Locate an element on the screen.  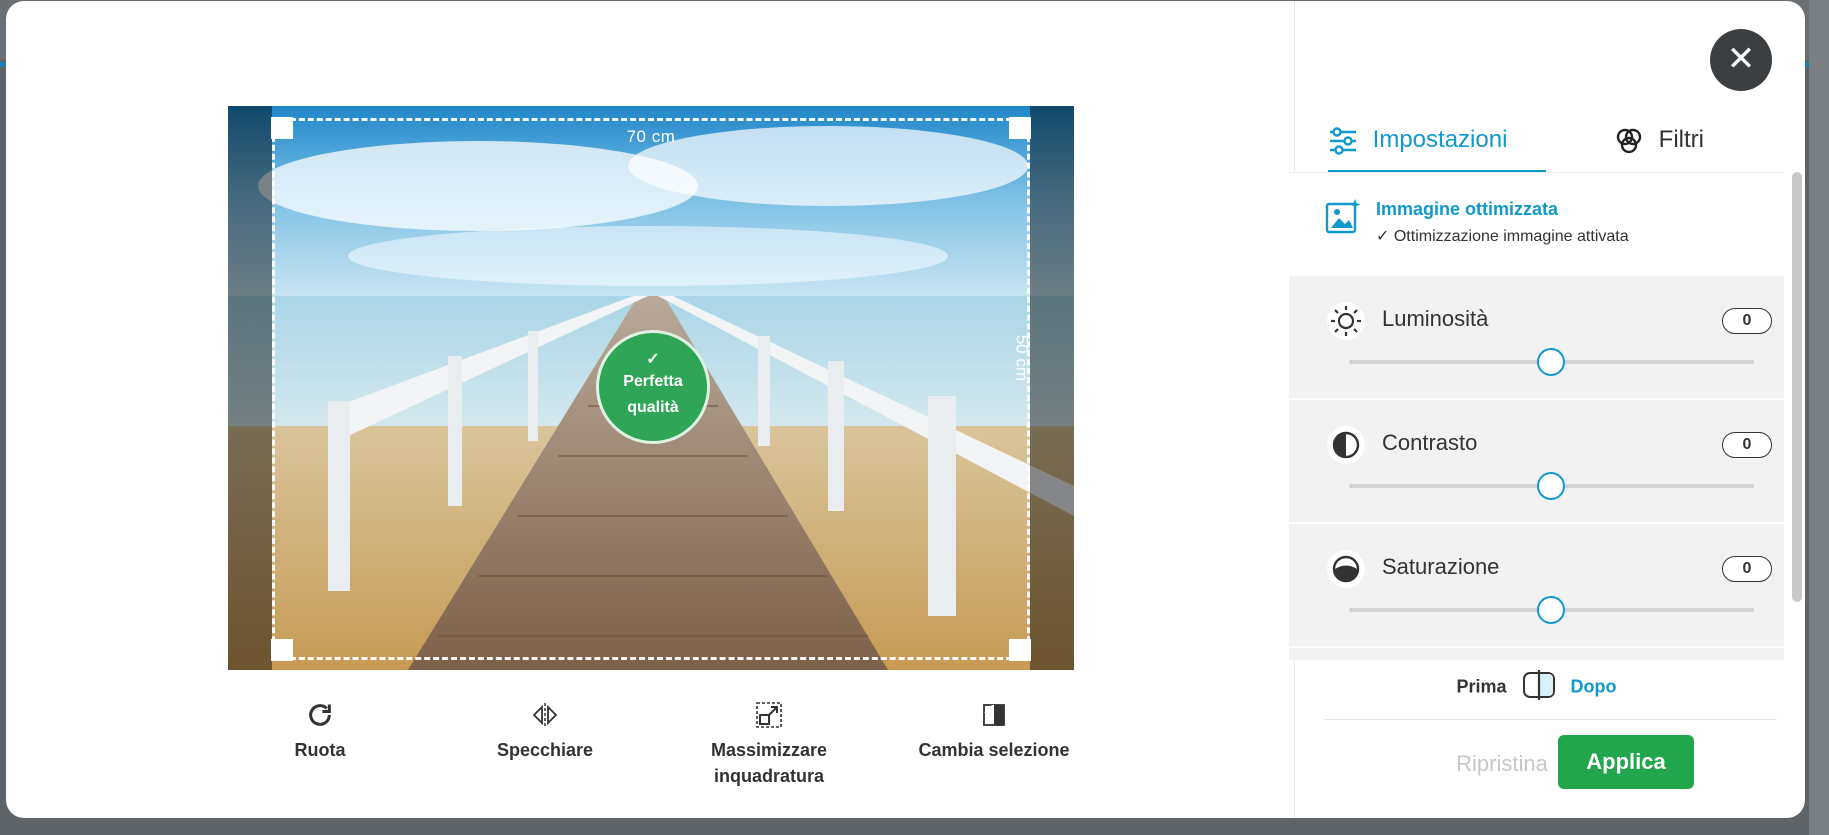
mirror-button: Specchiare is located at coordinates (545, 732).